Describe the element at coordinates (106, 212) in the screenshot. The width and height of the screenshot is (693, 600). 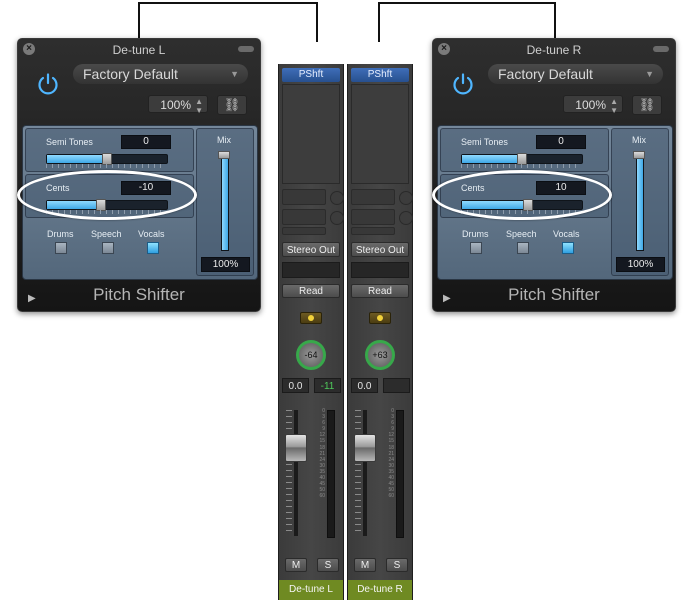
I see `cents-ticks` at that location.